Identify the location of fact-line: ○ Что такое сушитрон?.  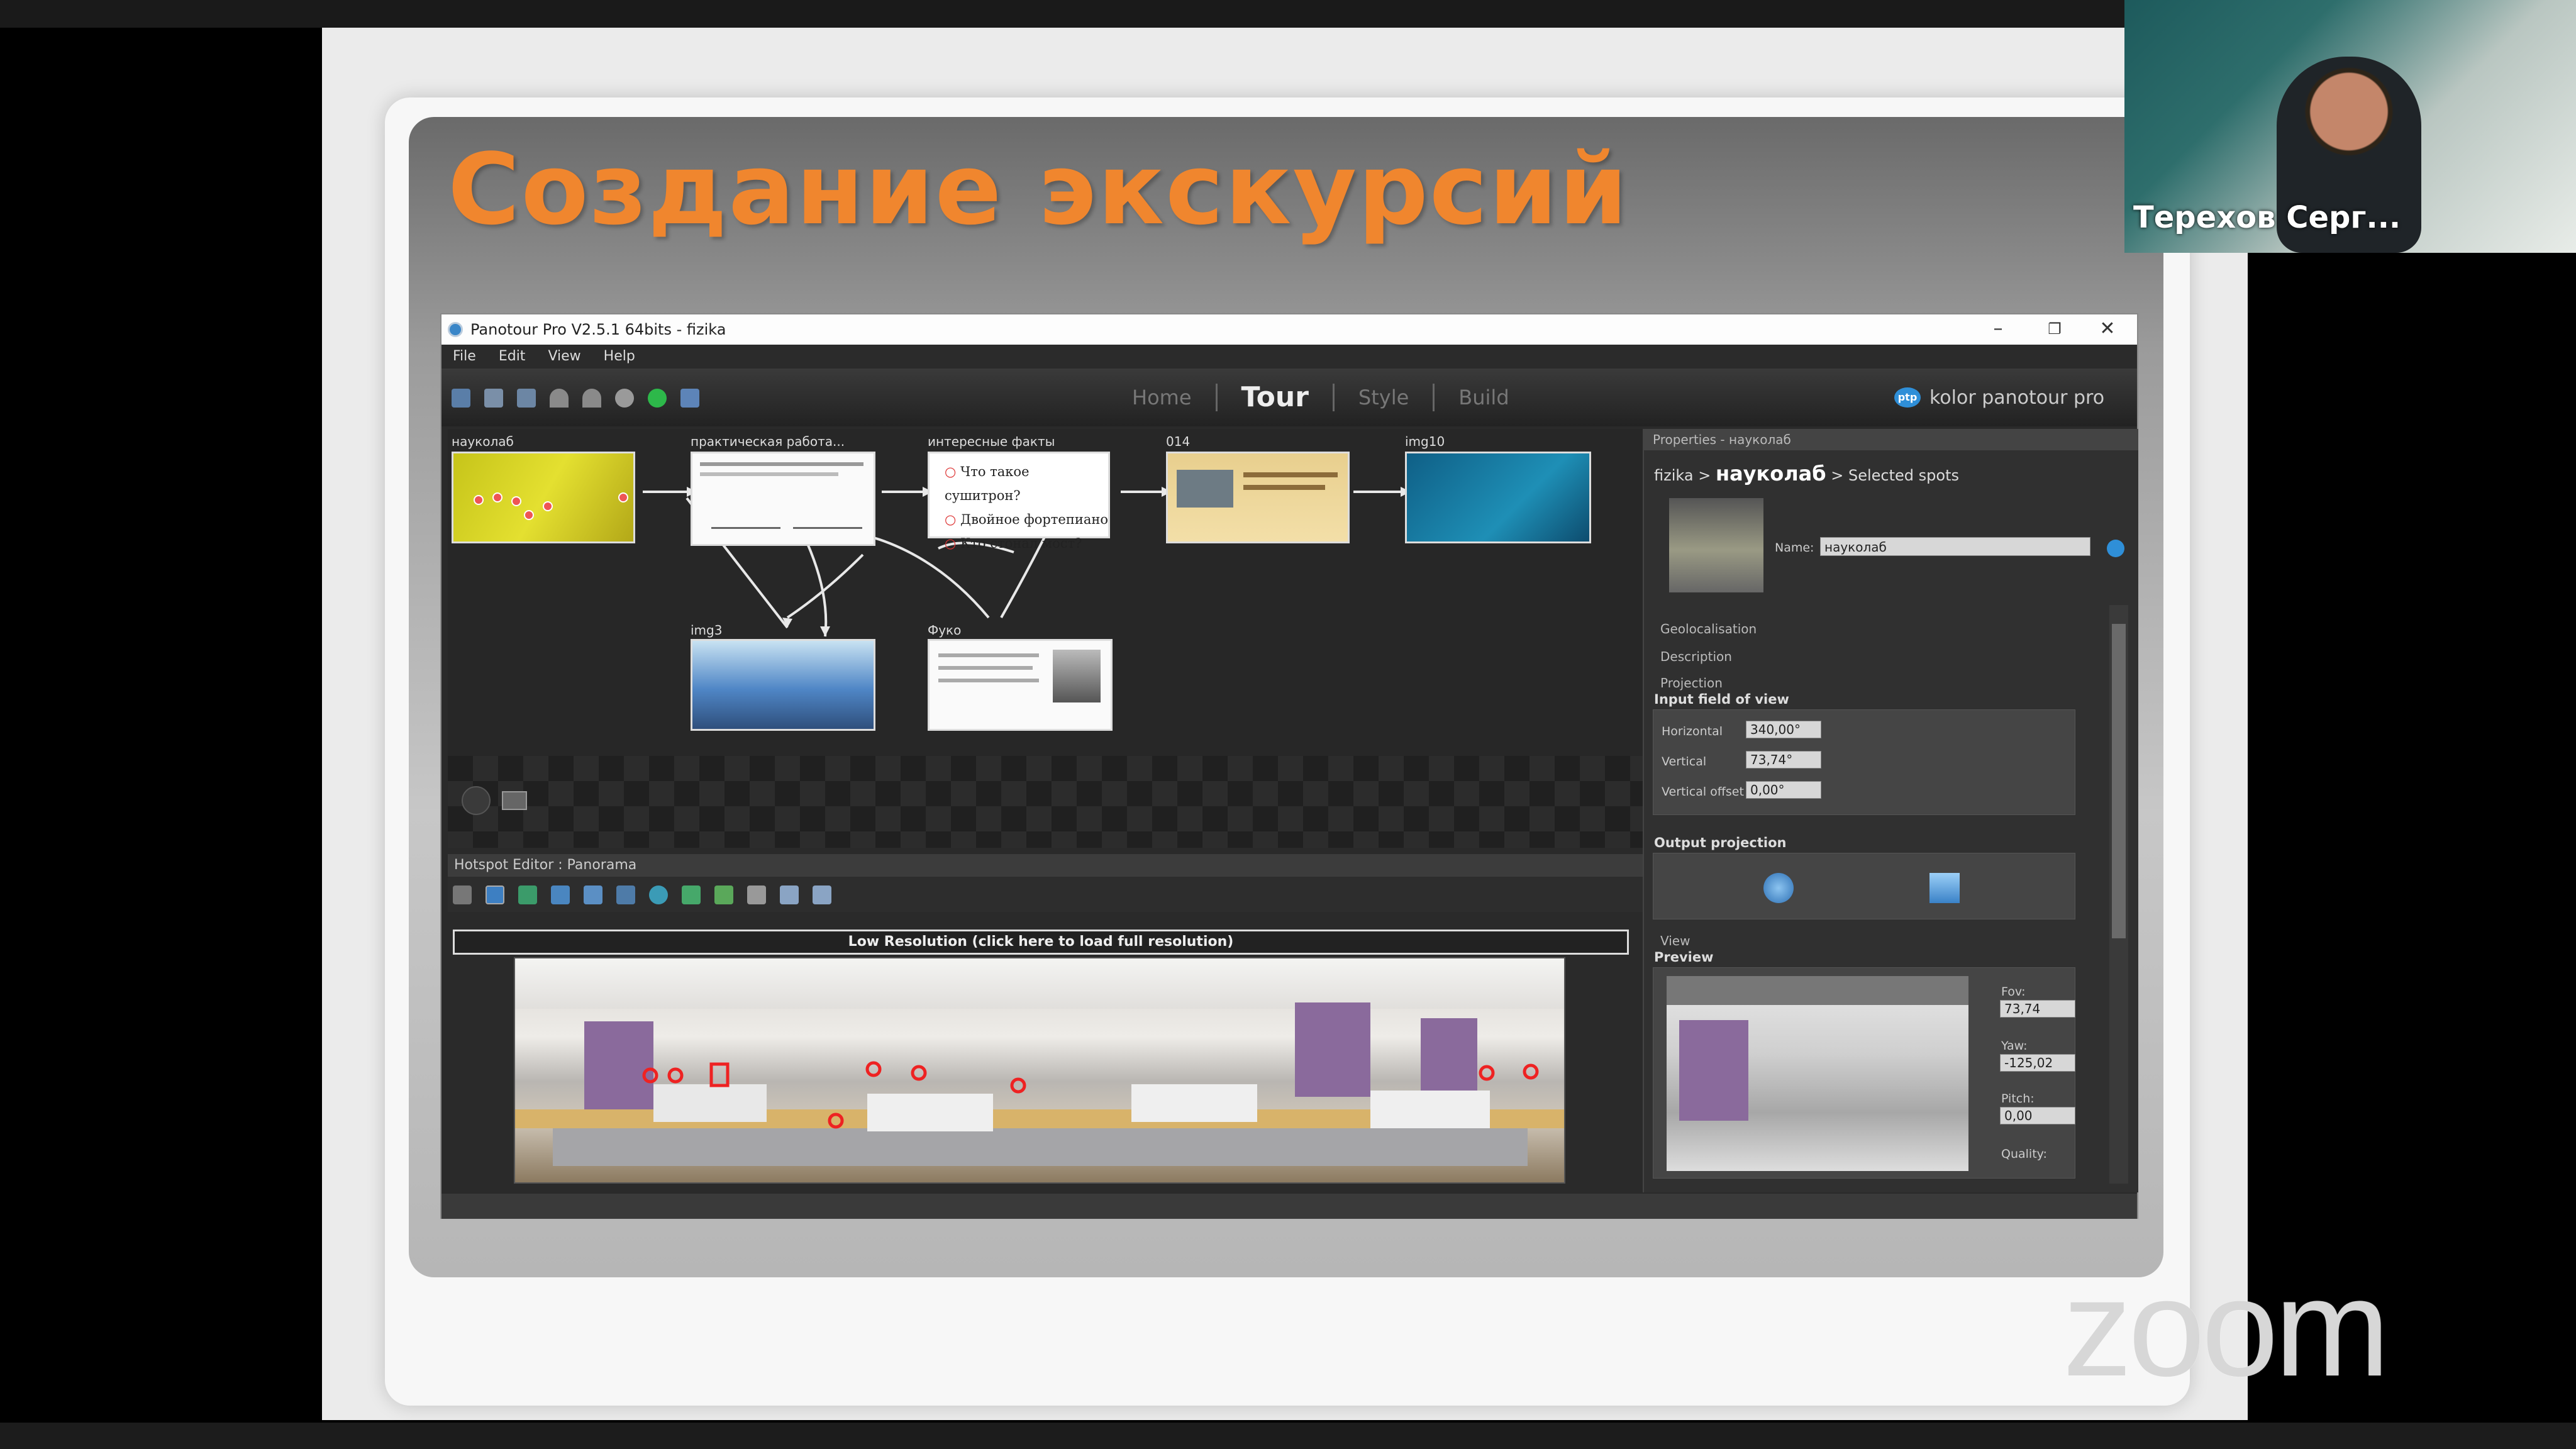
(987, 483).